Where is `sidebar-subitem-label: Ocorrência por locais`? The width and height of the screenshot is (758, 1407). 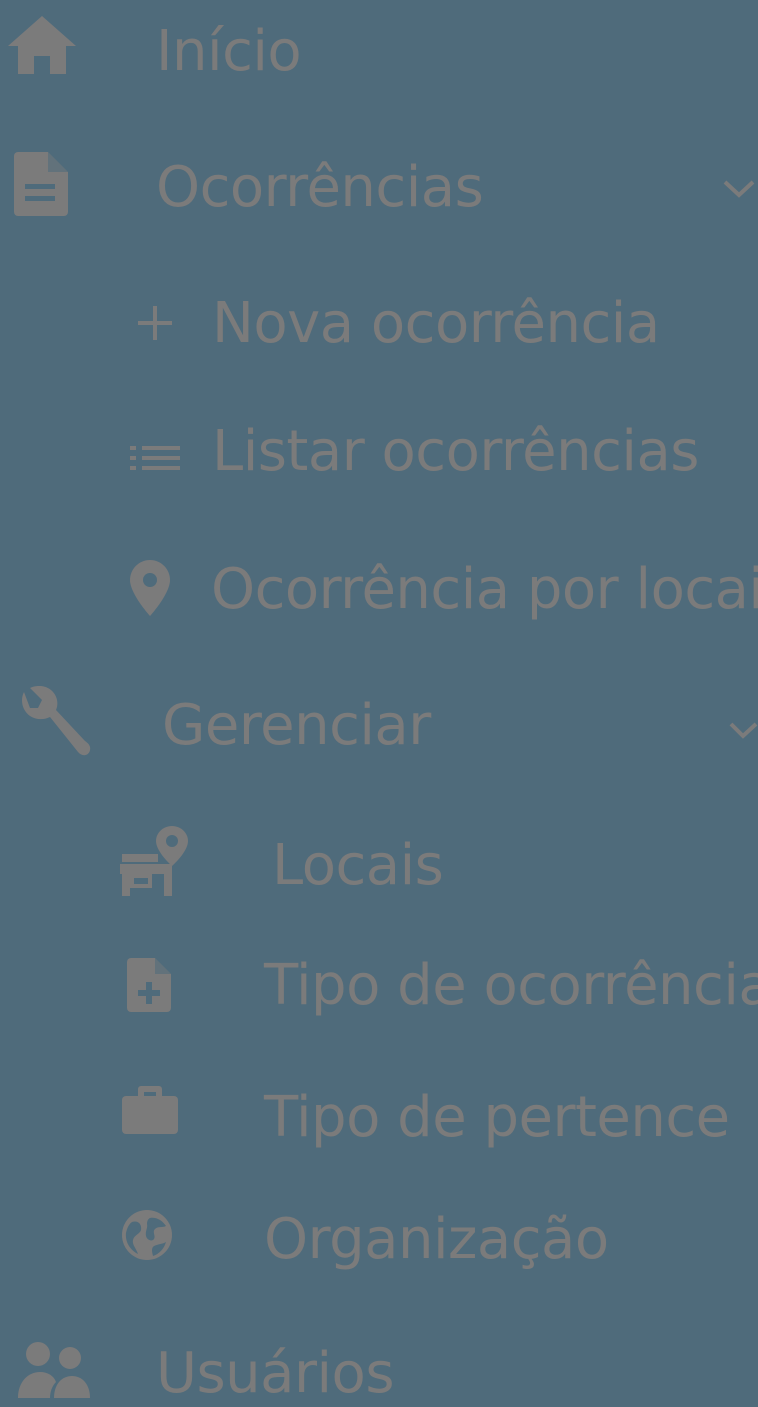
sidebar-subitem-label: Ocorrência por locais is located at coordinates (484, 589).